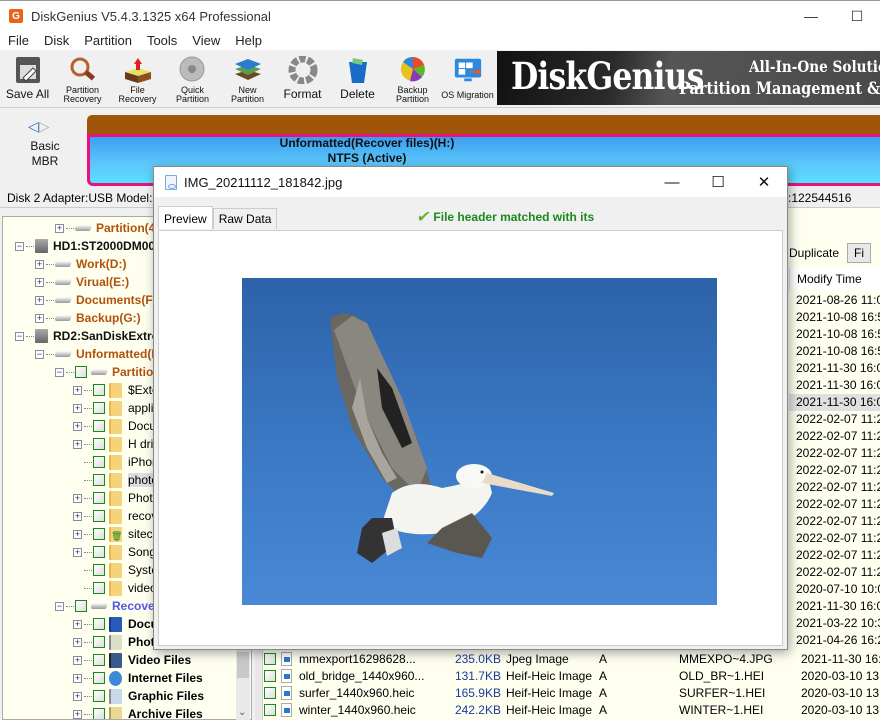 The image size is (880, 720). Describe the element at coordinates (243, 665) in the screenshot. I see `scrollbar-thumb` at that location.